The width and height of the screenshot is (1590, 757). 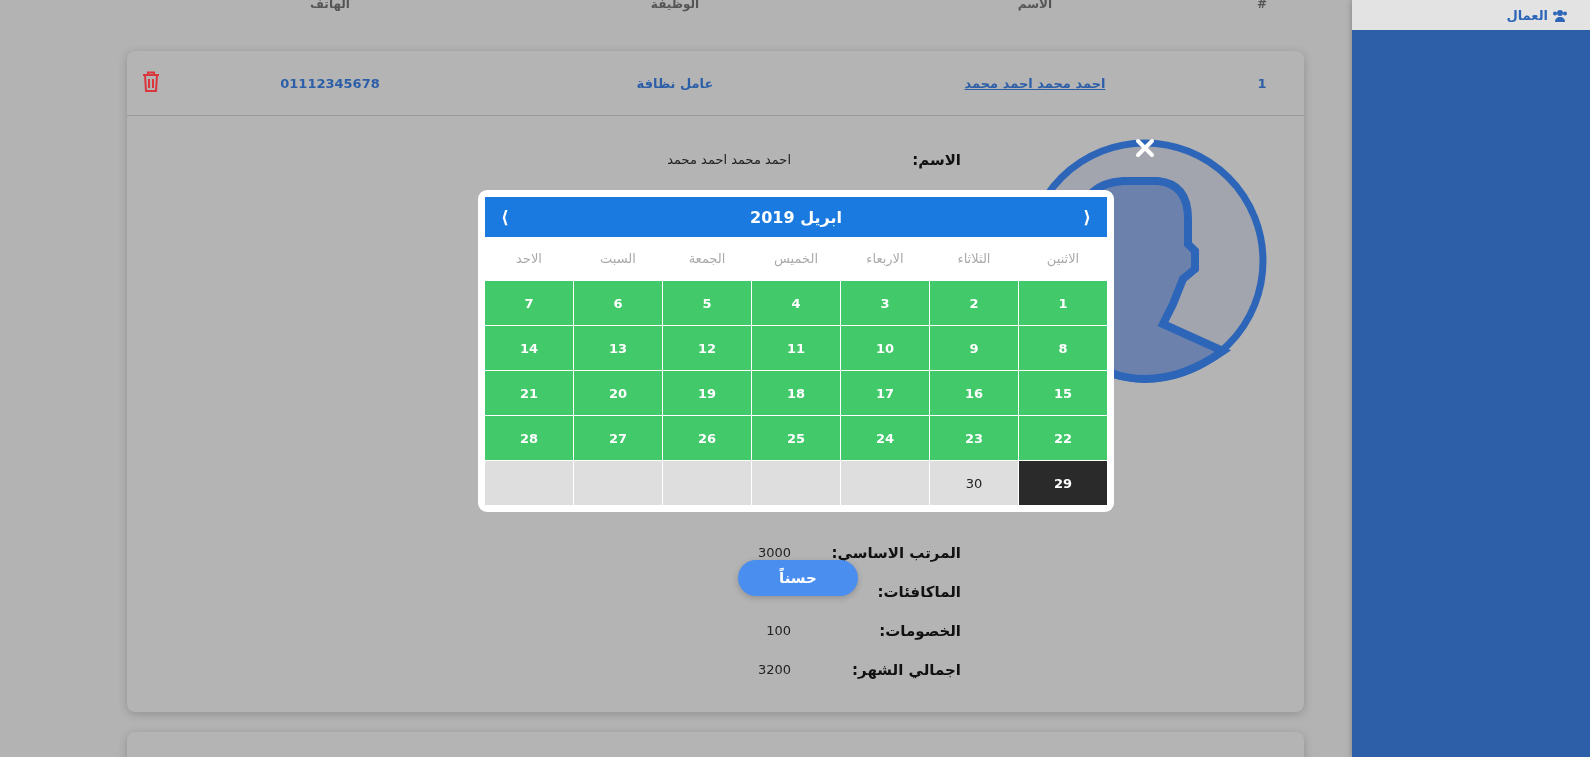 What do you see at coordinates (885, 259) in the screenshot?
I see `weekday-label: الاربعاء` at bounding box center [885, 259].